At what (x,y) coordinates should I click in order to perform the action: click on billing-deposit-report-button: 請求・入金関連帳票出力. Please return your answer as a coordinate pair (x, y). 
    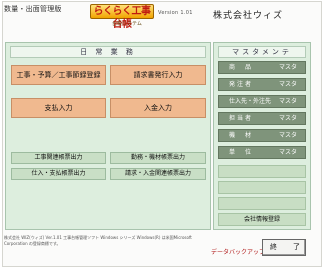
    Looking at the image, I should click on (158, 174).